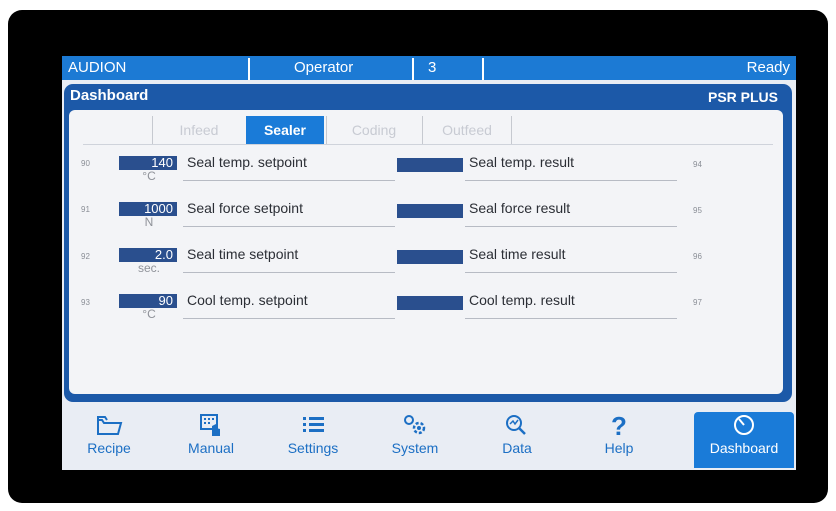 The height and width of the screenshot is (511, 836). I want to click on list-icon, so click(313, 426).